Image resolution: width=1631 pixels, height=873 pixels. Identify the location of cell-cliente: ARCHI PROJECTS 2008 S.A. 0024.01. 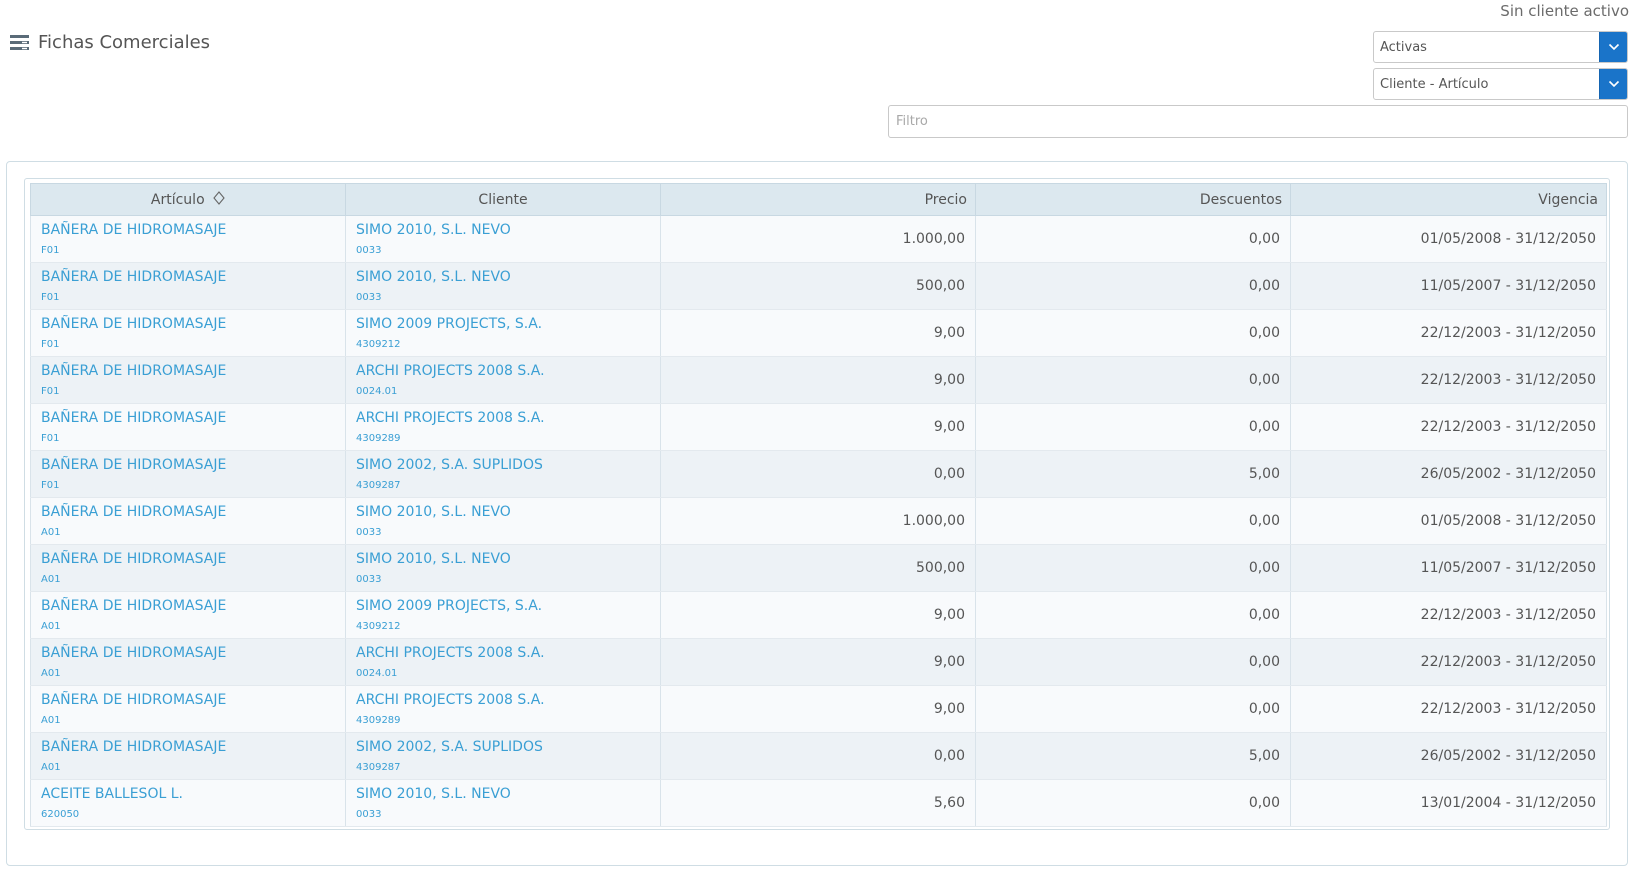
(503, 380).